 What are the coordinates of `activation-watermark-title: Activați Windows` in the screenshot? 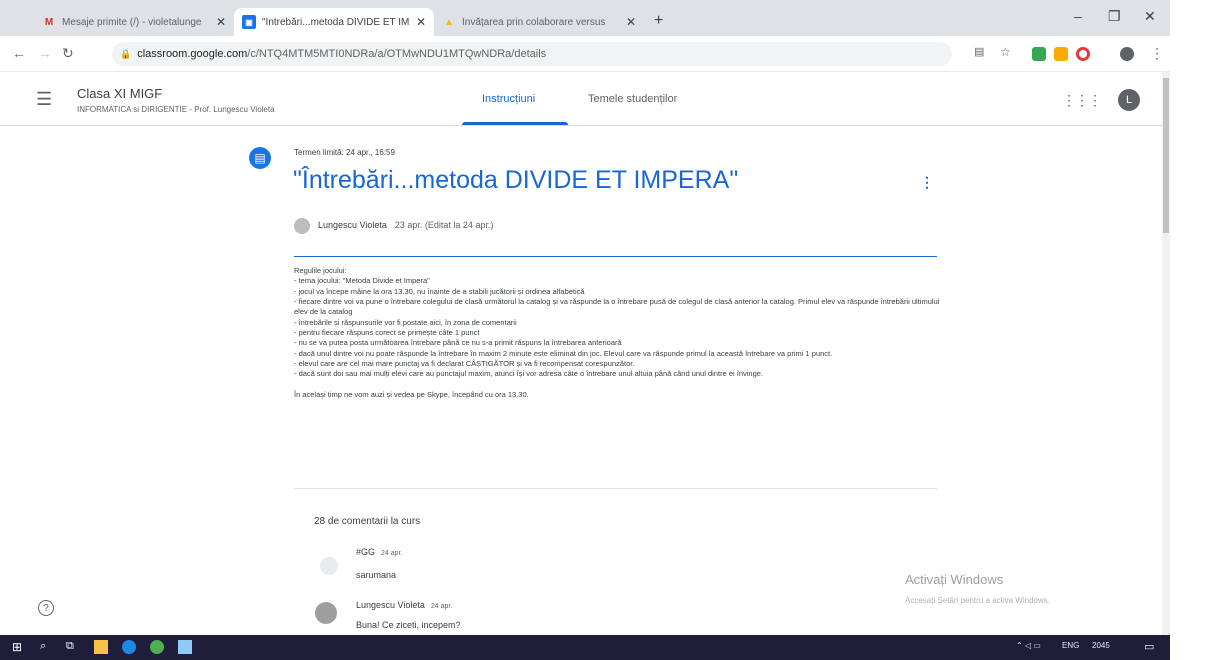 It's located at (954, 579).